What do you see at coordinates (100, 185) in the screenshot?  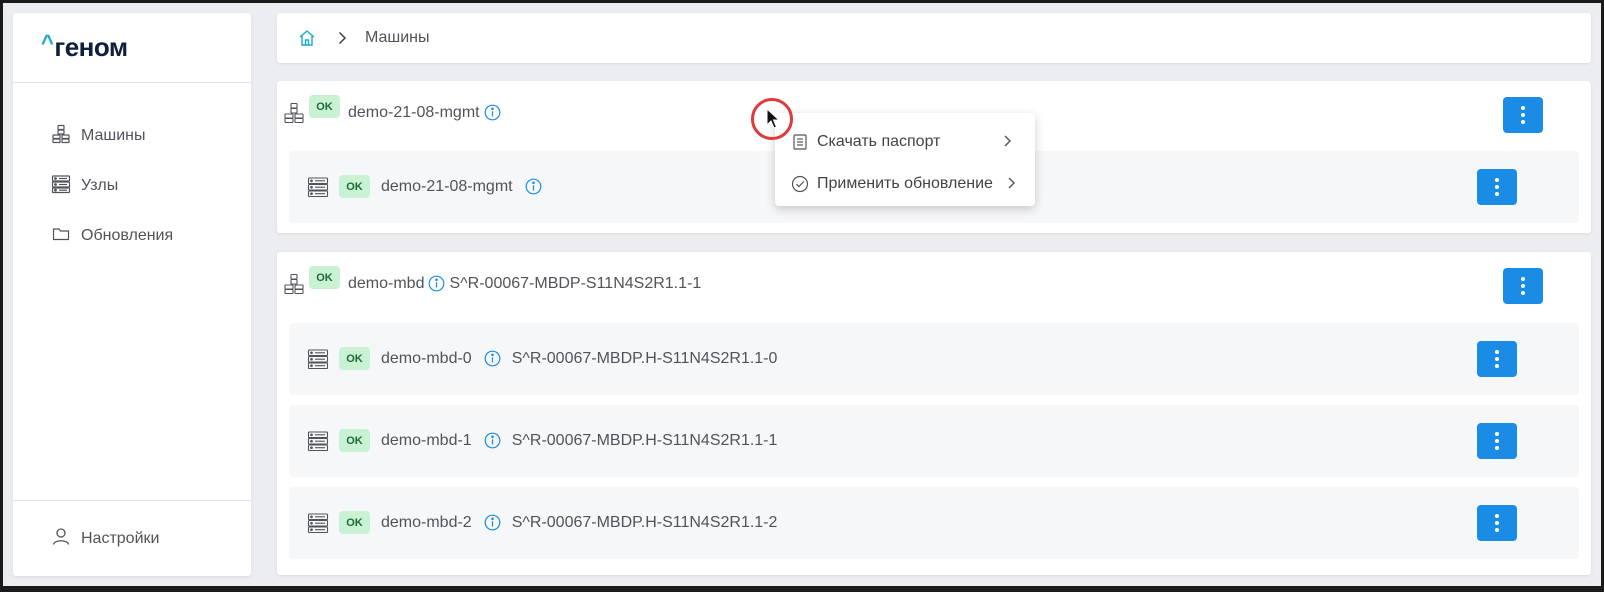 I see `sidebar-item-label: Узлы` at bounding box center [100, 185].